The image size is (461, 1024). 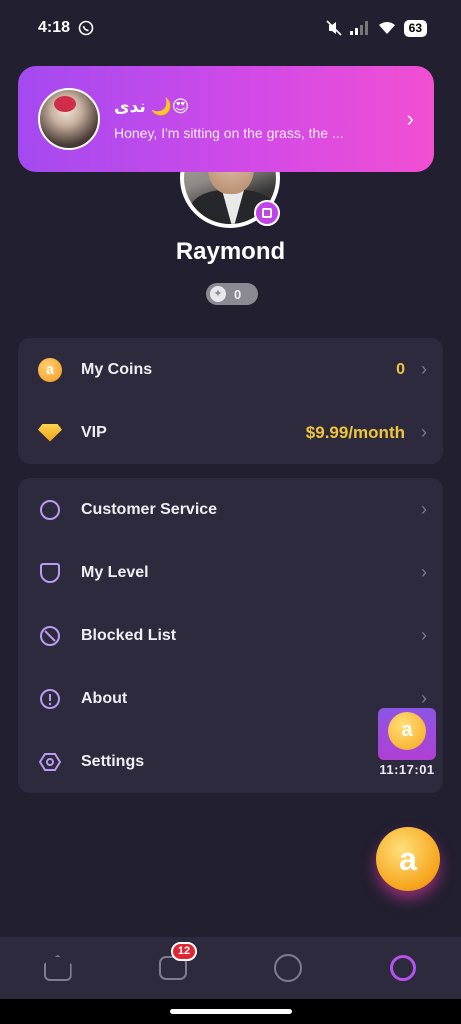 I want to click on signal-icon, so click(x=358, y=28).